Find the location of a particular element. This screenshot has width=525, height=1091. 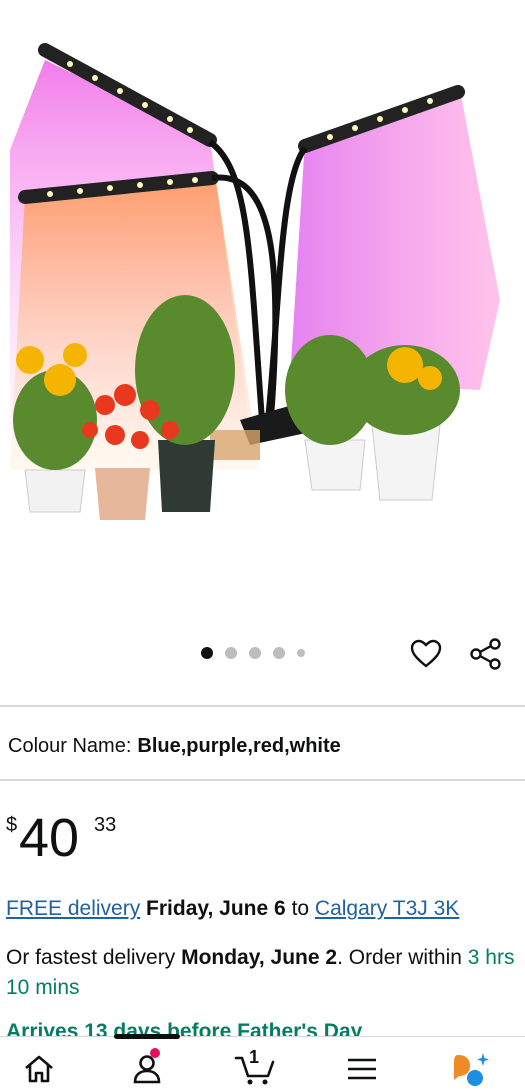

wishlist-button is located at coordinates (426, 654).